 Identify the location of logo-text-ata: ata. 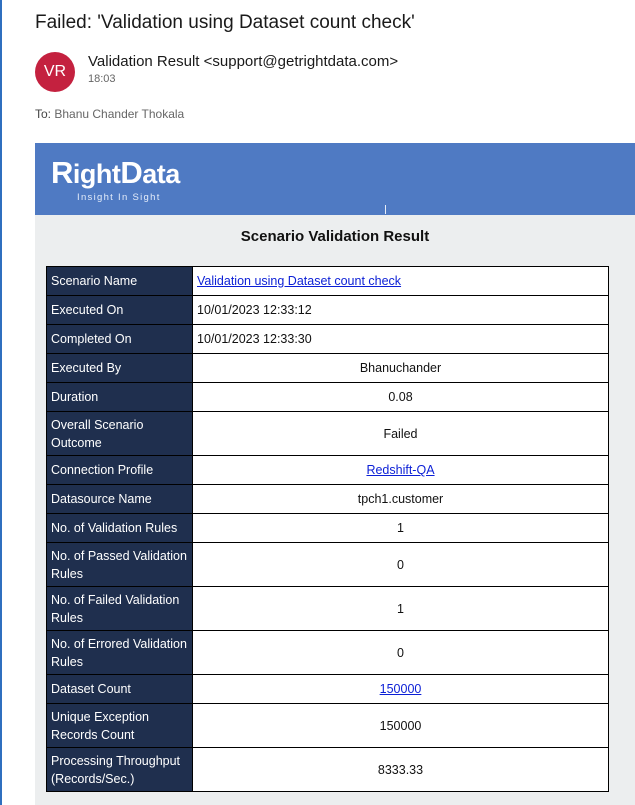
(161, 174).